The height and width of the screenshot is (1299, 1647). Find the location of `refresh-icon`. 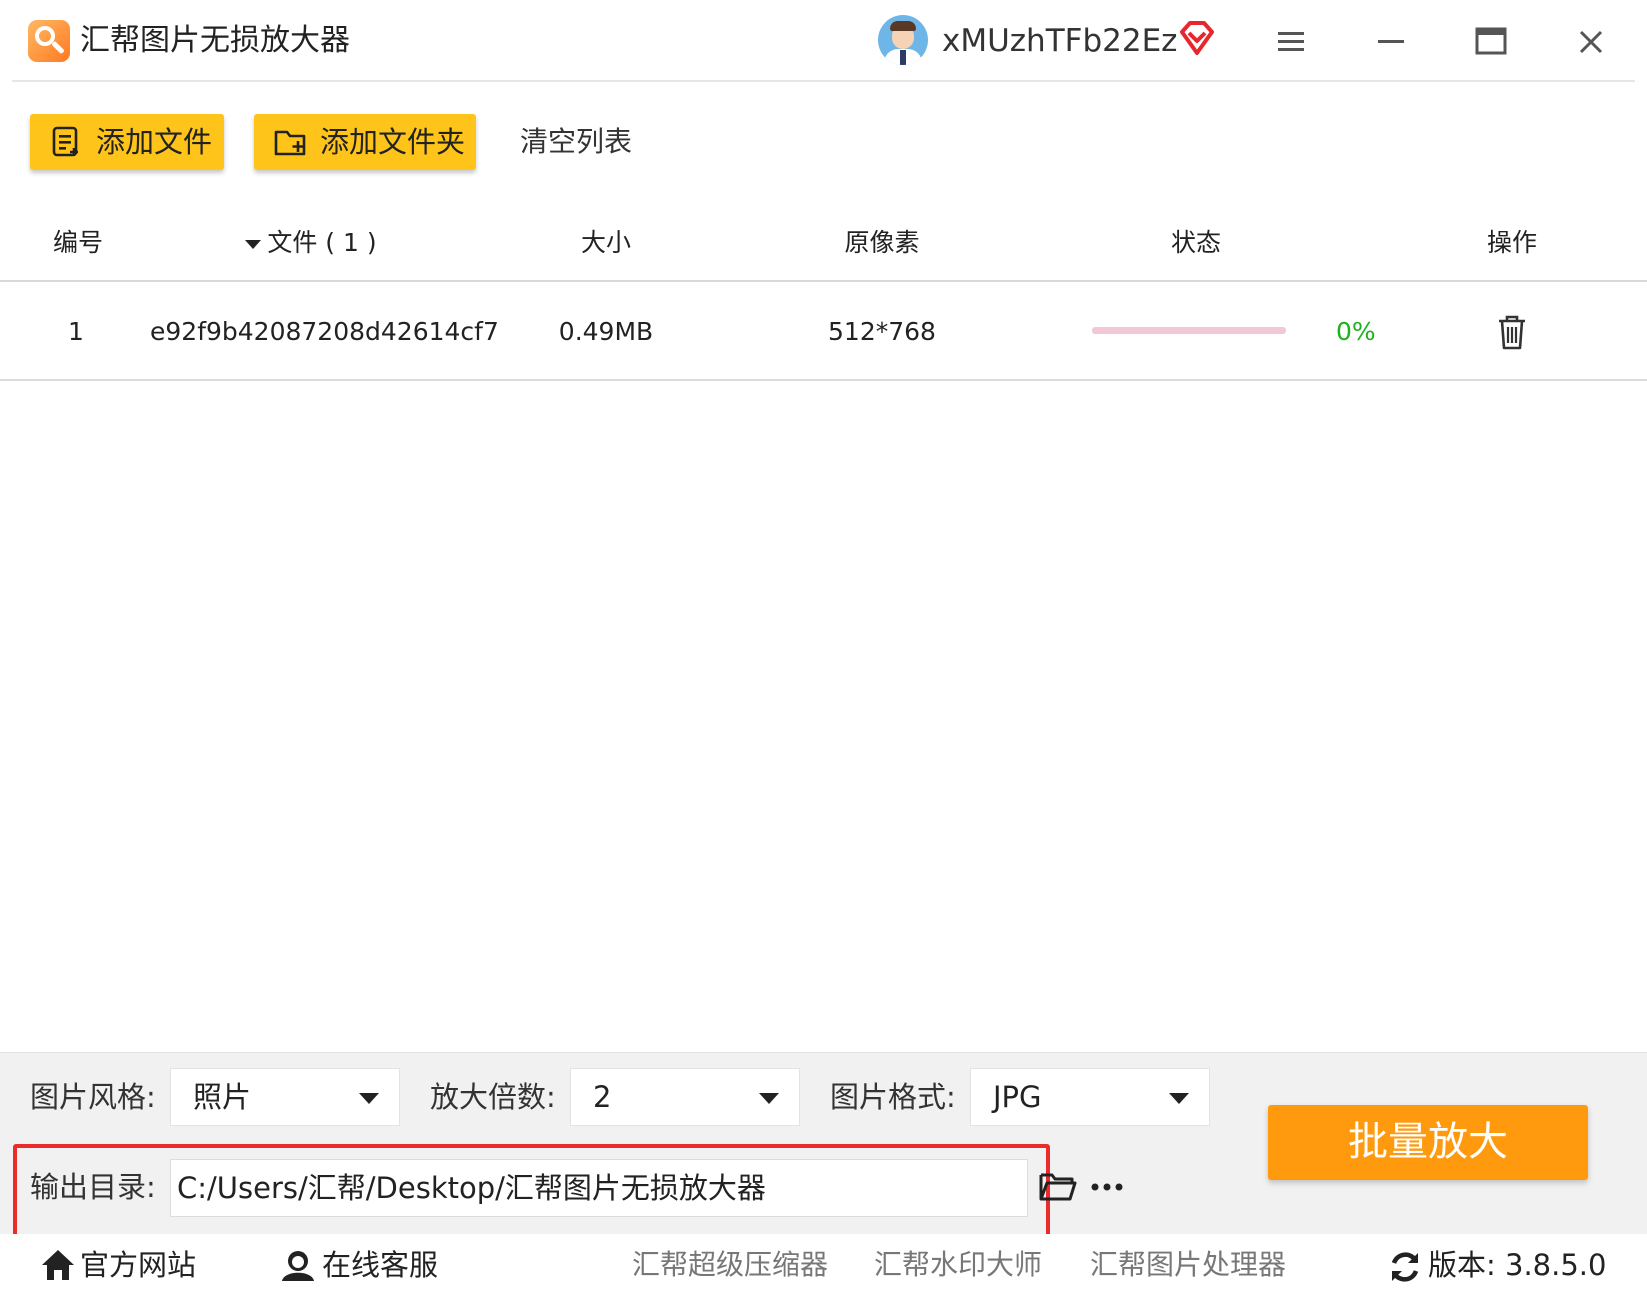

refresh-icon is located at coordinates (1405, 1267).